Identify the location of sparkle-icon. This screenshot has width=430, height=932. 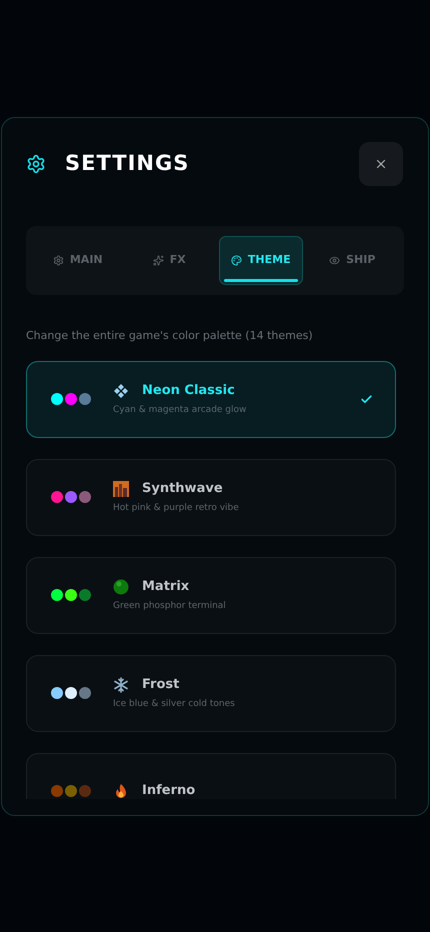
(158, 260).